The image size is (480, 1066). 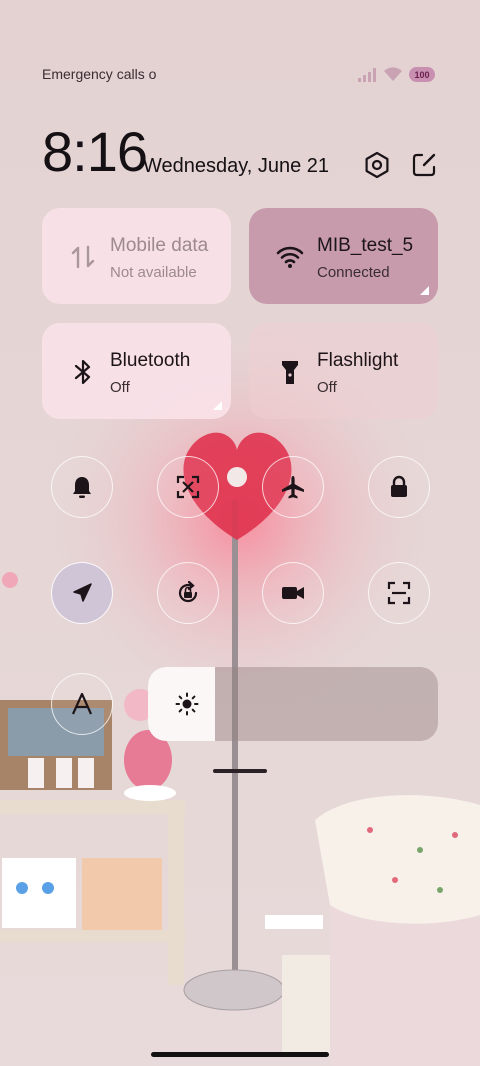 What do you see at coordinates (240, 1054) in the screenshot?
I see `home-gesture-bar` at bounding box center [240, 1054].